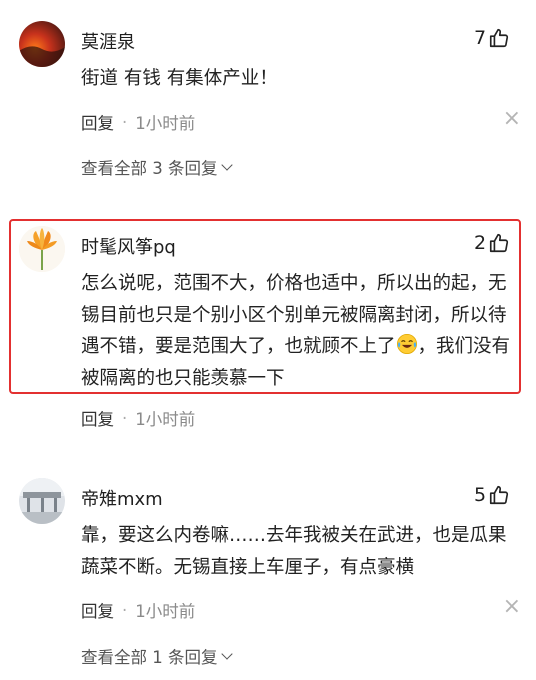 Image resolution: width=536 pixels, height=680 pixels. I want to click on comment-text: 街道 有钱 有集体产业！, so click(179, 78).